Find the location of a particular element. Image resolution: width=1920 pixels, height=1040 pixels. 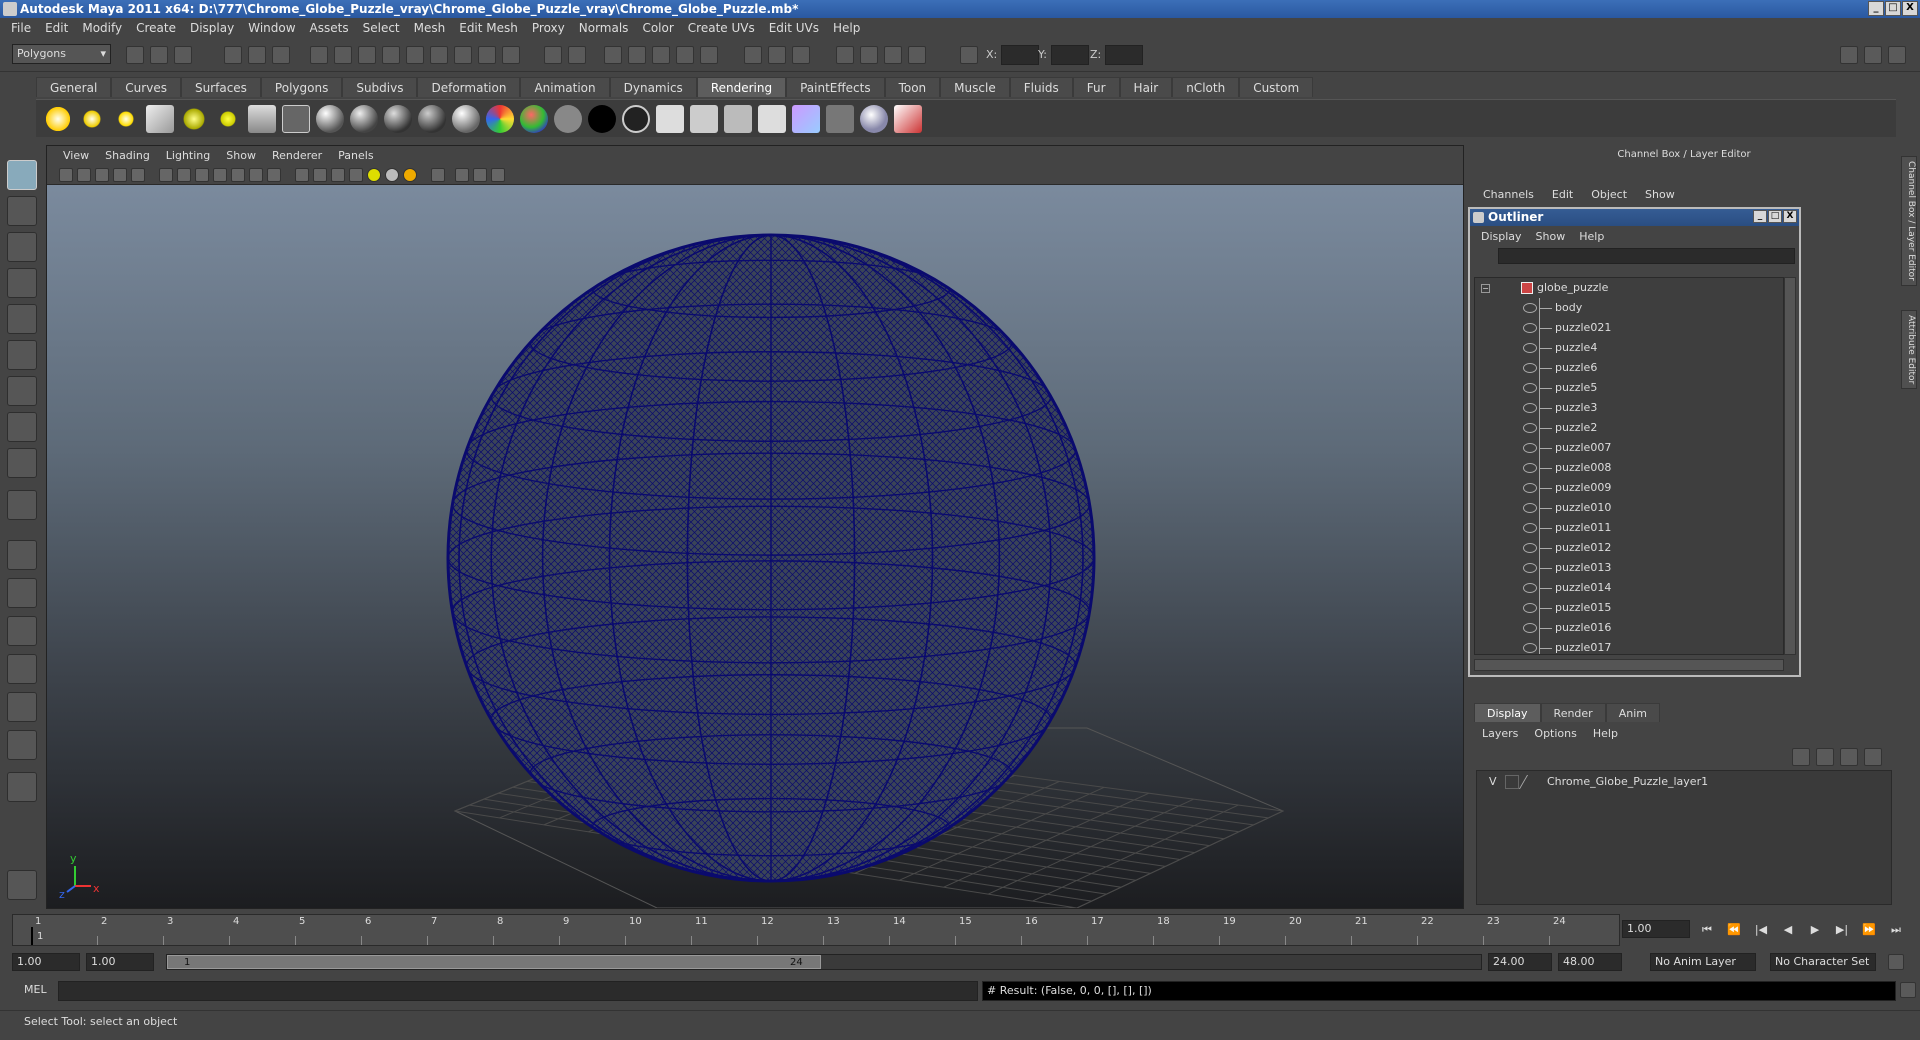

high-quality-lighting-icon is located at coordinates (410, 175).